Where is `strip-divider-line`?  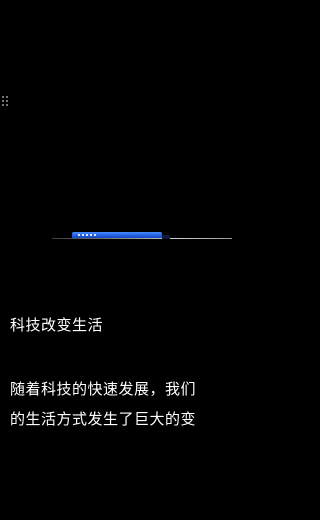 strip-divider-line is located at coordinates (142, 238).